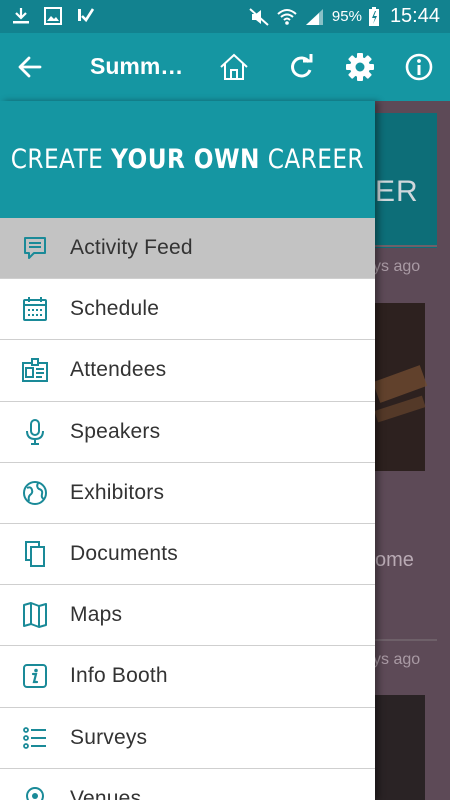 The height and width of the screenshot is (800, 450). Describe the element at coordinates (34, 737) in the screenshot. I see `list-icon` at that location.